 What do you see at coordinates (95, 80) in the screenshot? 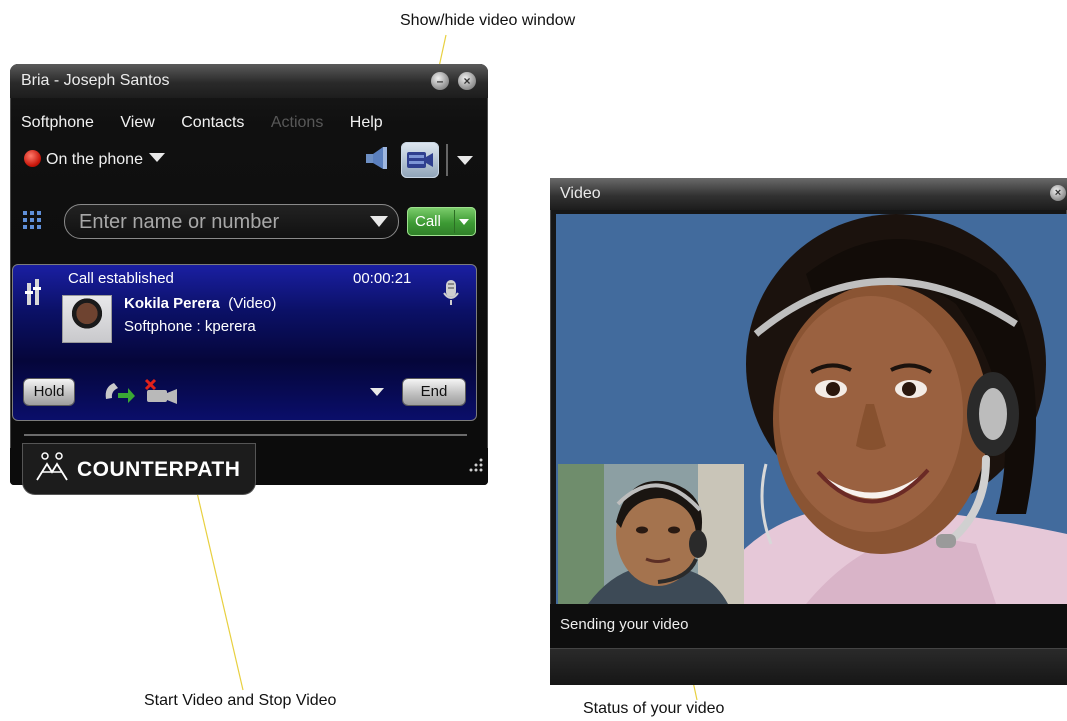
I see `window-title: Bria - Joseph Santos` at bounding box center [95, 80].